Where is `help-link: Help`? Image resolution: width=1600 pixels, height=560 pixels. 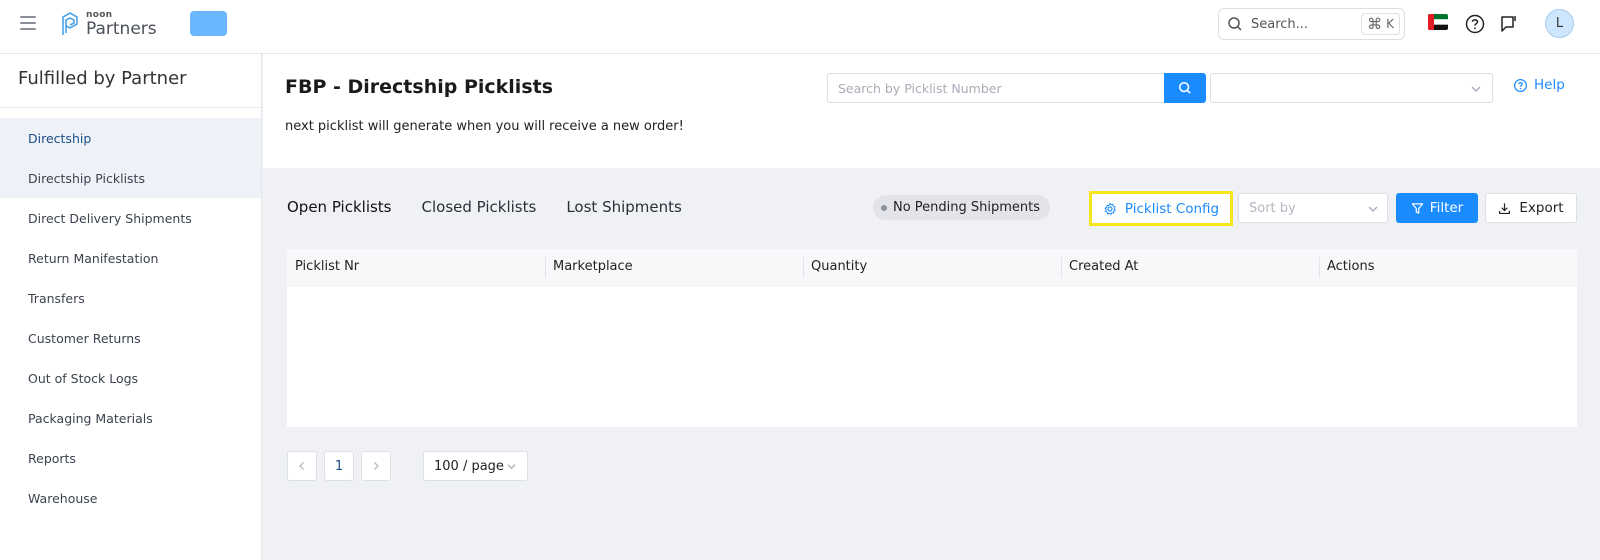 help-link: Help is located at coordinates (1539, 85).